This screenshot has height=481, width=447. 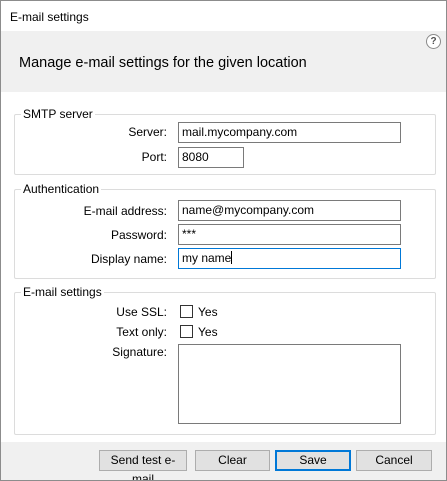 I want to click on signature-label: Signature:, so click(x=139, y=352).